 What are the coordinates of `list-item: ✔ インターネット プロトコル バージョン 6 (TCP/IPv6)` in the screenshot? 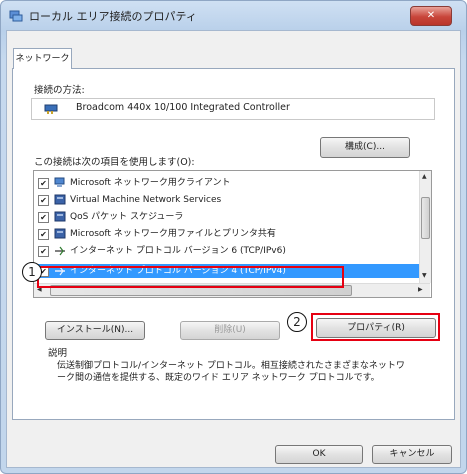 It's located at (226, 251).